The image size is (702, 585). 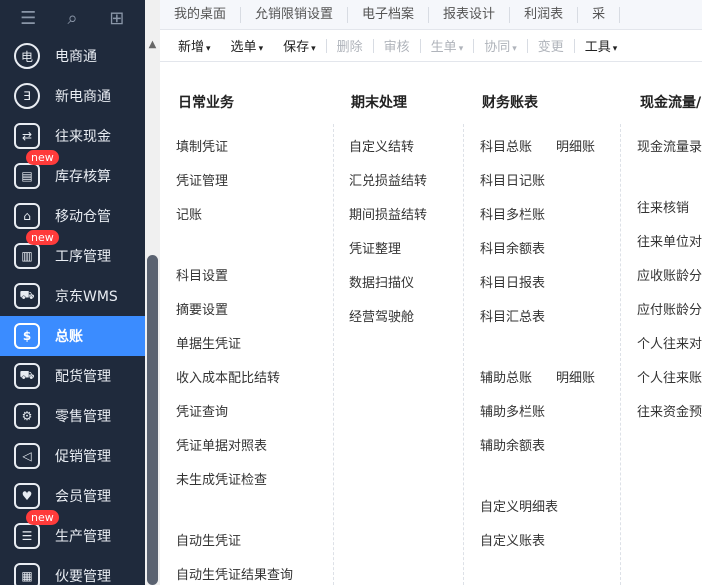 What do you see at coordinates (389, 14) in the screenshot?
I see `tab-e-archive: 电子档案` at bounding box center [389, 14].